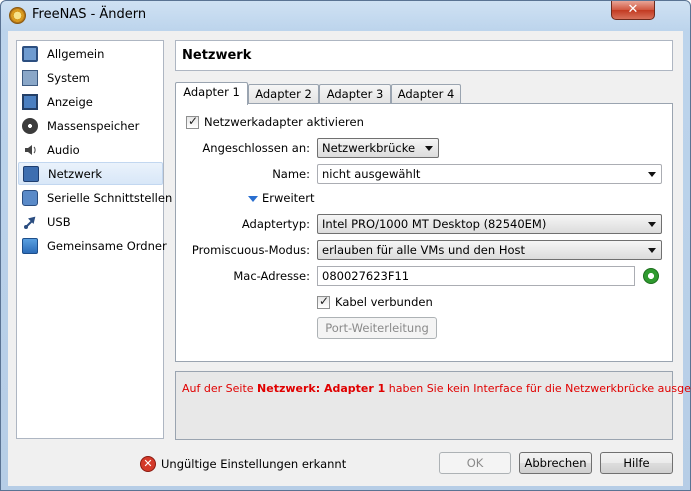 The height and width of the screenshot is (491, 691). What do you see at coordinates (489, 174) in the screenshot?
I see `interface-name-select: nicht ausgewählt` at bounding box center [489, 174].